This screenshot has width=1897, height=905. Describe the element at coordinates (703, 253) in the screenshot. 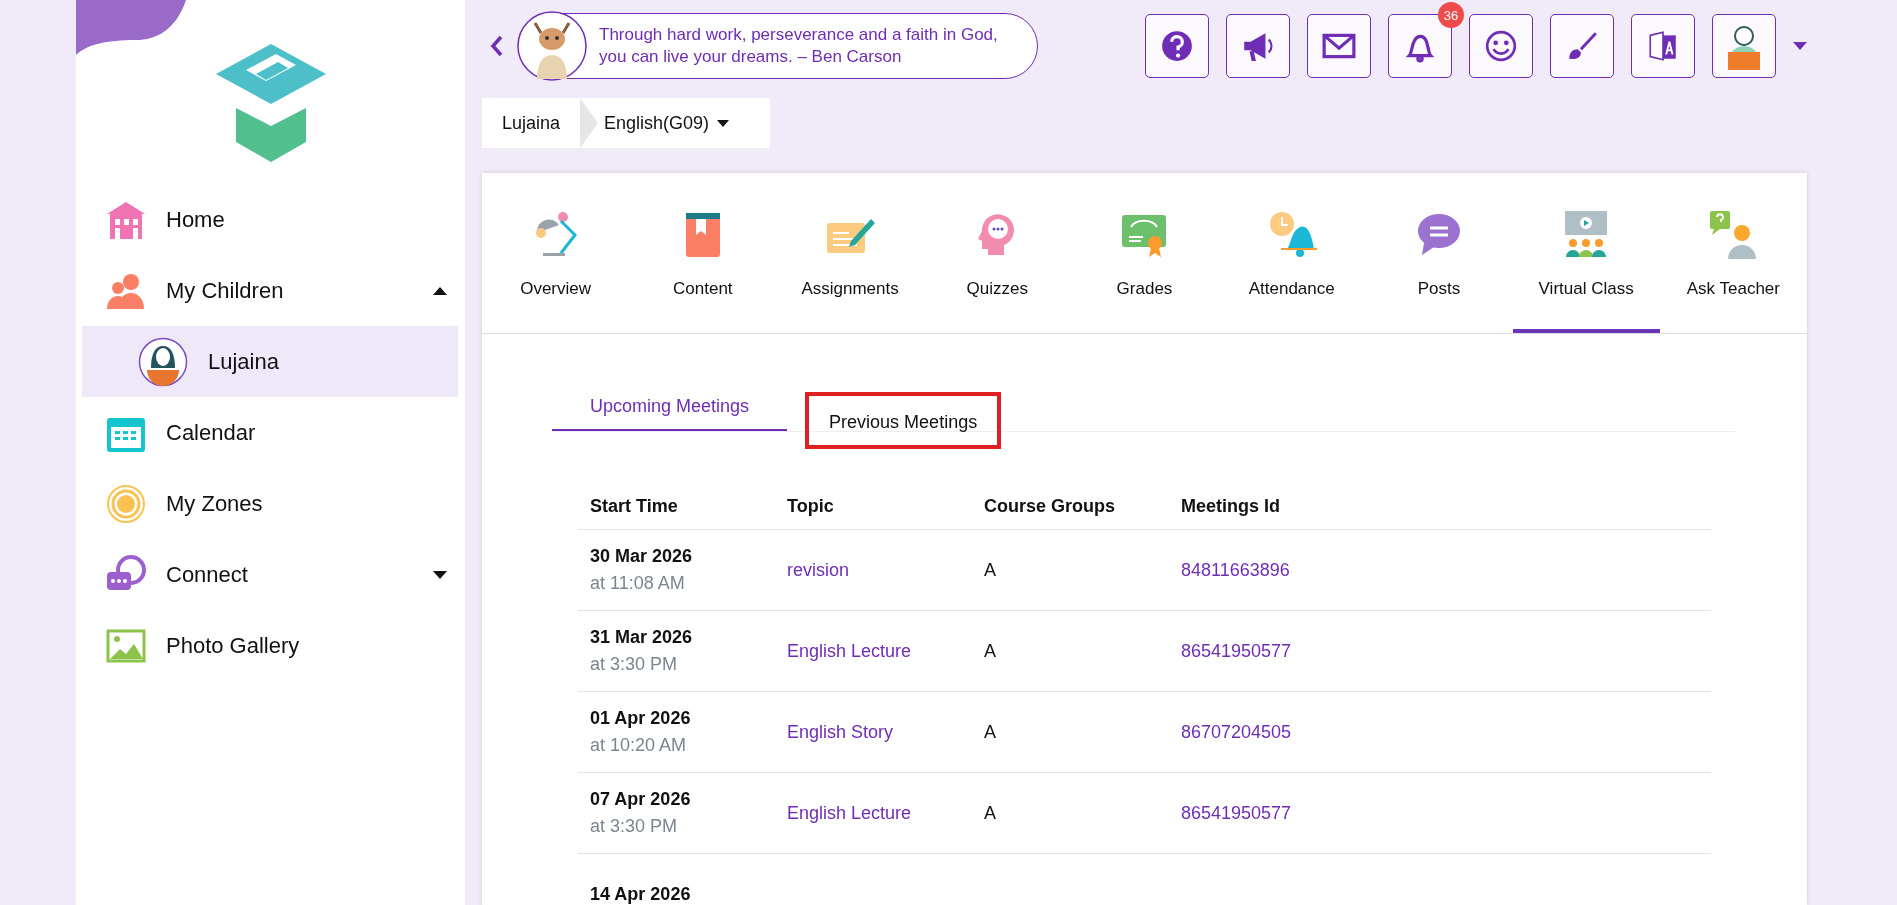

I see `course-tab: Content` at that location.